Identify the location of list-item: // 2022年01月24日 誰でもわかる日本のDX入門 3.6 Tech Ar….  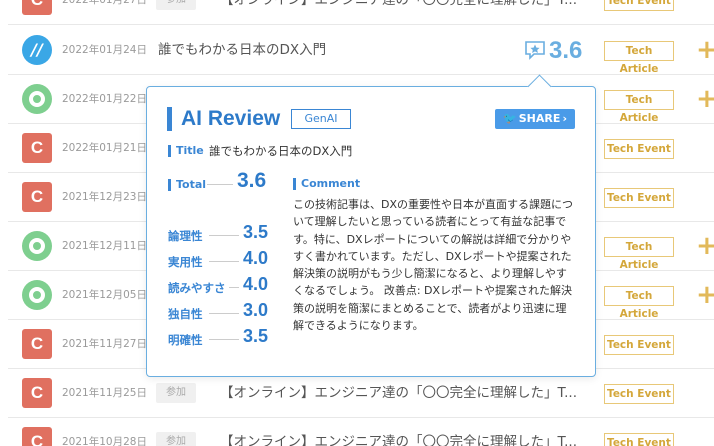
(361, 50).